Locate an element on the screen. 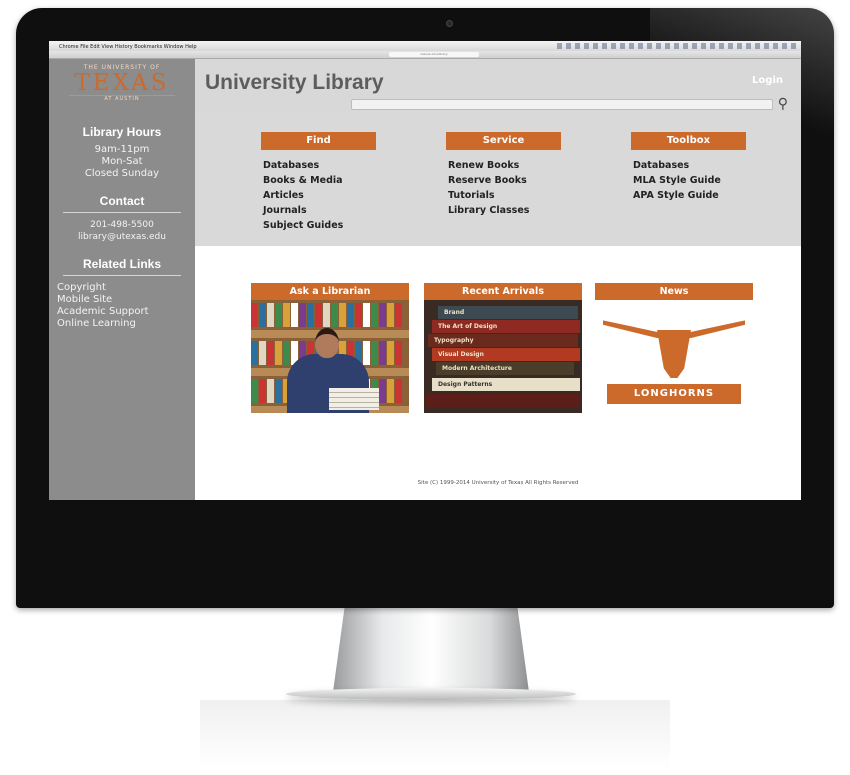 This screenshot has width=850, height=775. book-spine: Typography is located at coordinates (503, 340).